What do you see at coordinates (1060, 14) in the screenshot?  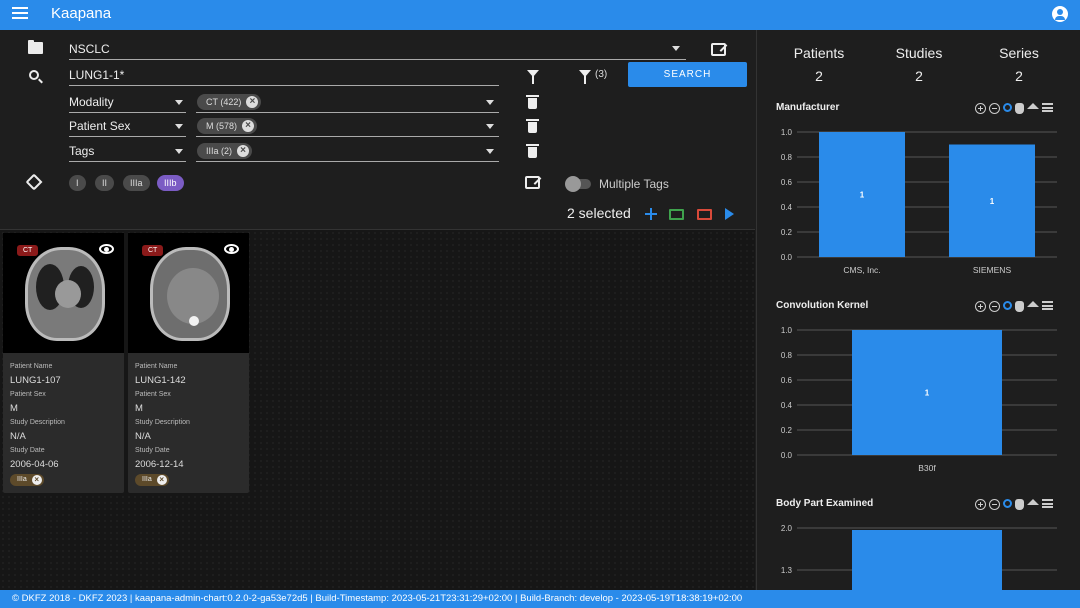 I see `account-icon` at bounding box center [1060, 14].